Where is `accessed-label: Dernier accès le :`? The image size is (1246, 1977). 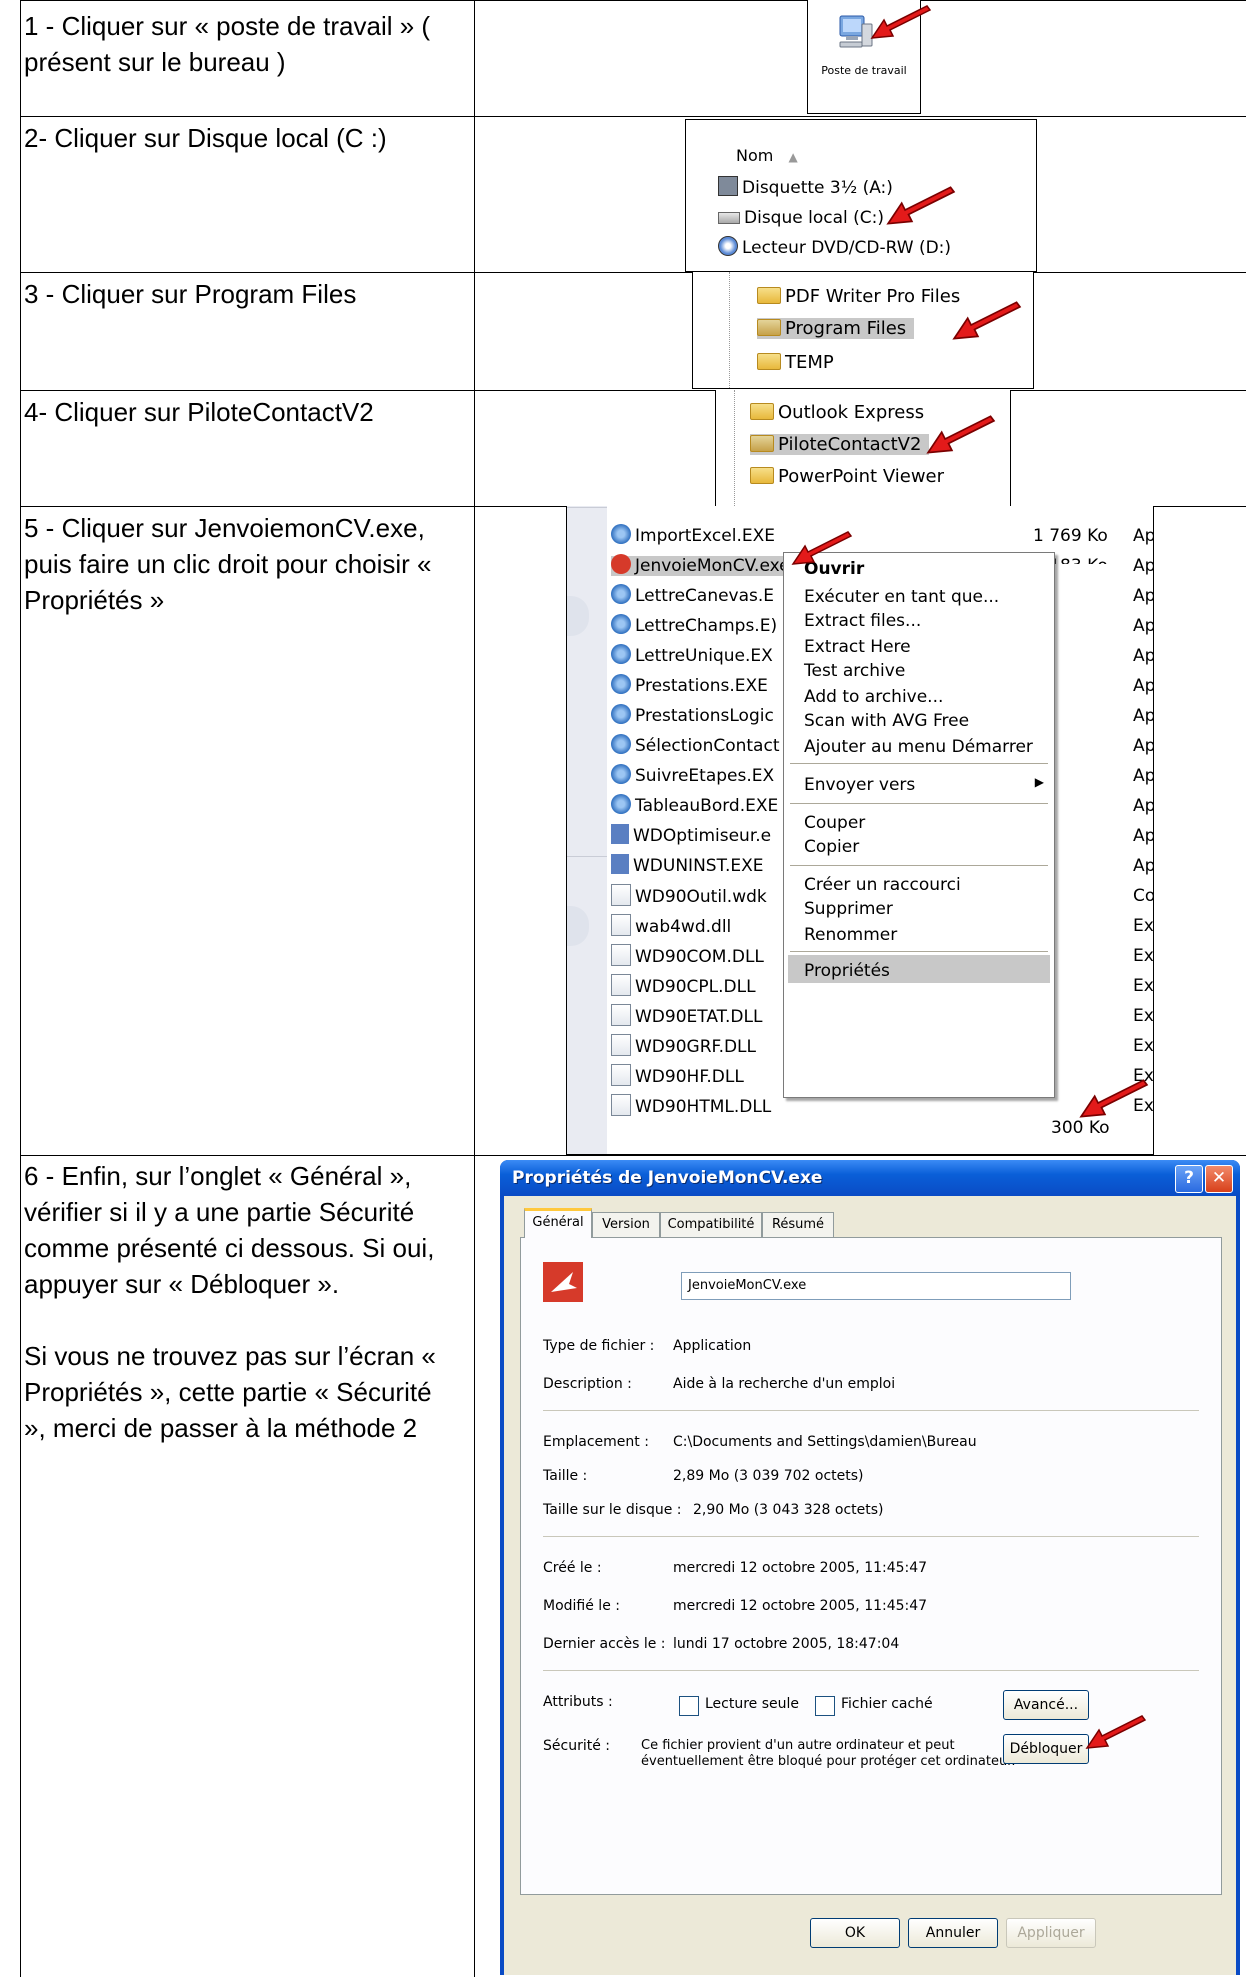 accessed-label: Dernier accès le : is located at coordinates (604, 1644).